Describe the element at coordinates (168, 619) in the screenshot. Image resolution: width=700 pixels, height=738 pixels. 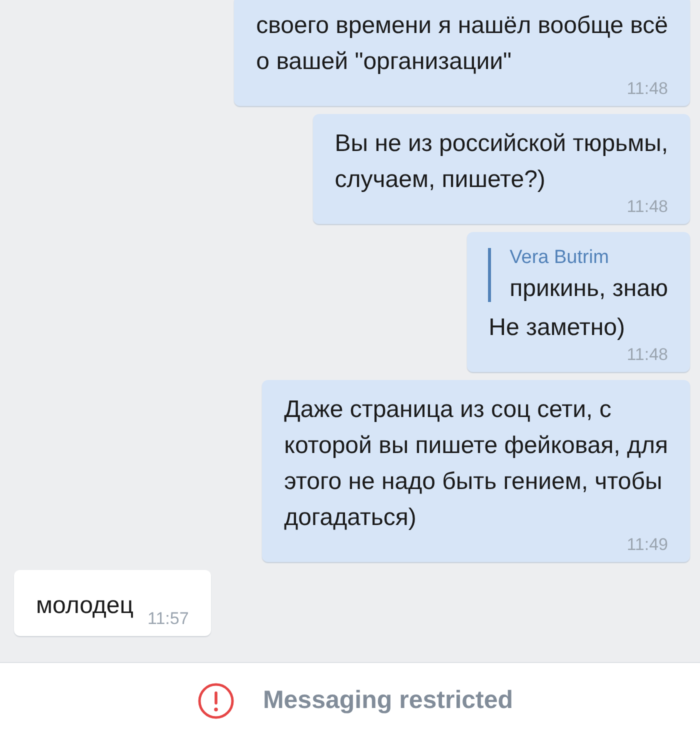
I see `message-time: 11:57` at that location.